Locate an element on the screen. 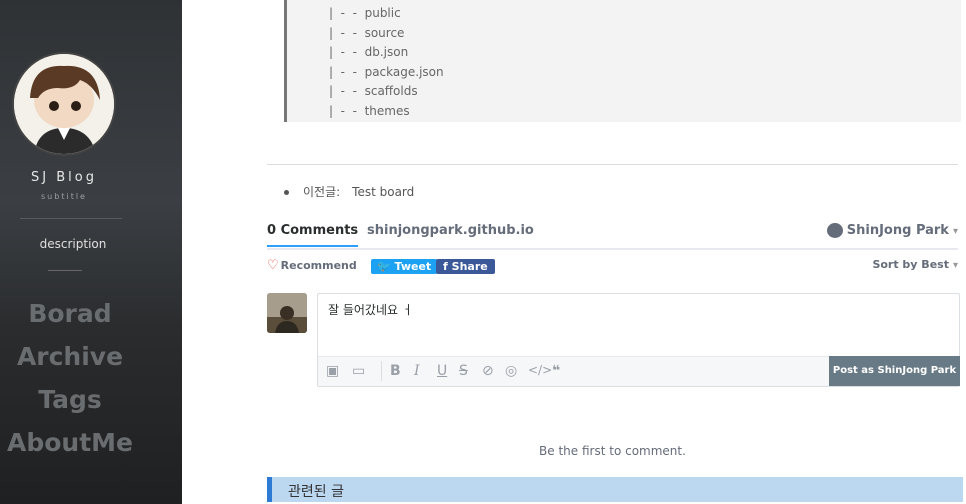 This screenshot has height=504, width=966. code-line: | - - public is located at coordinates (365, 13).